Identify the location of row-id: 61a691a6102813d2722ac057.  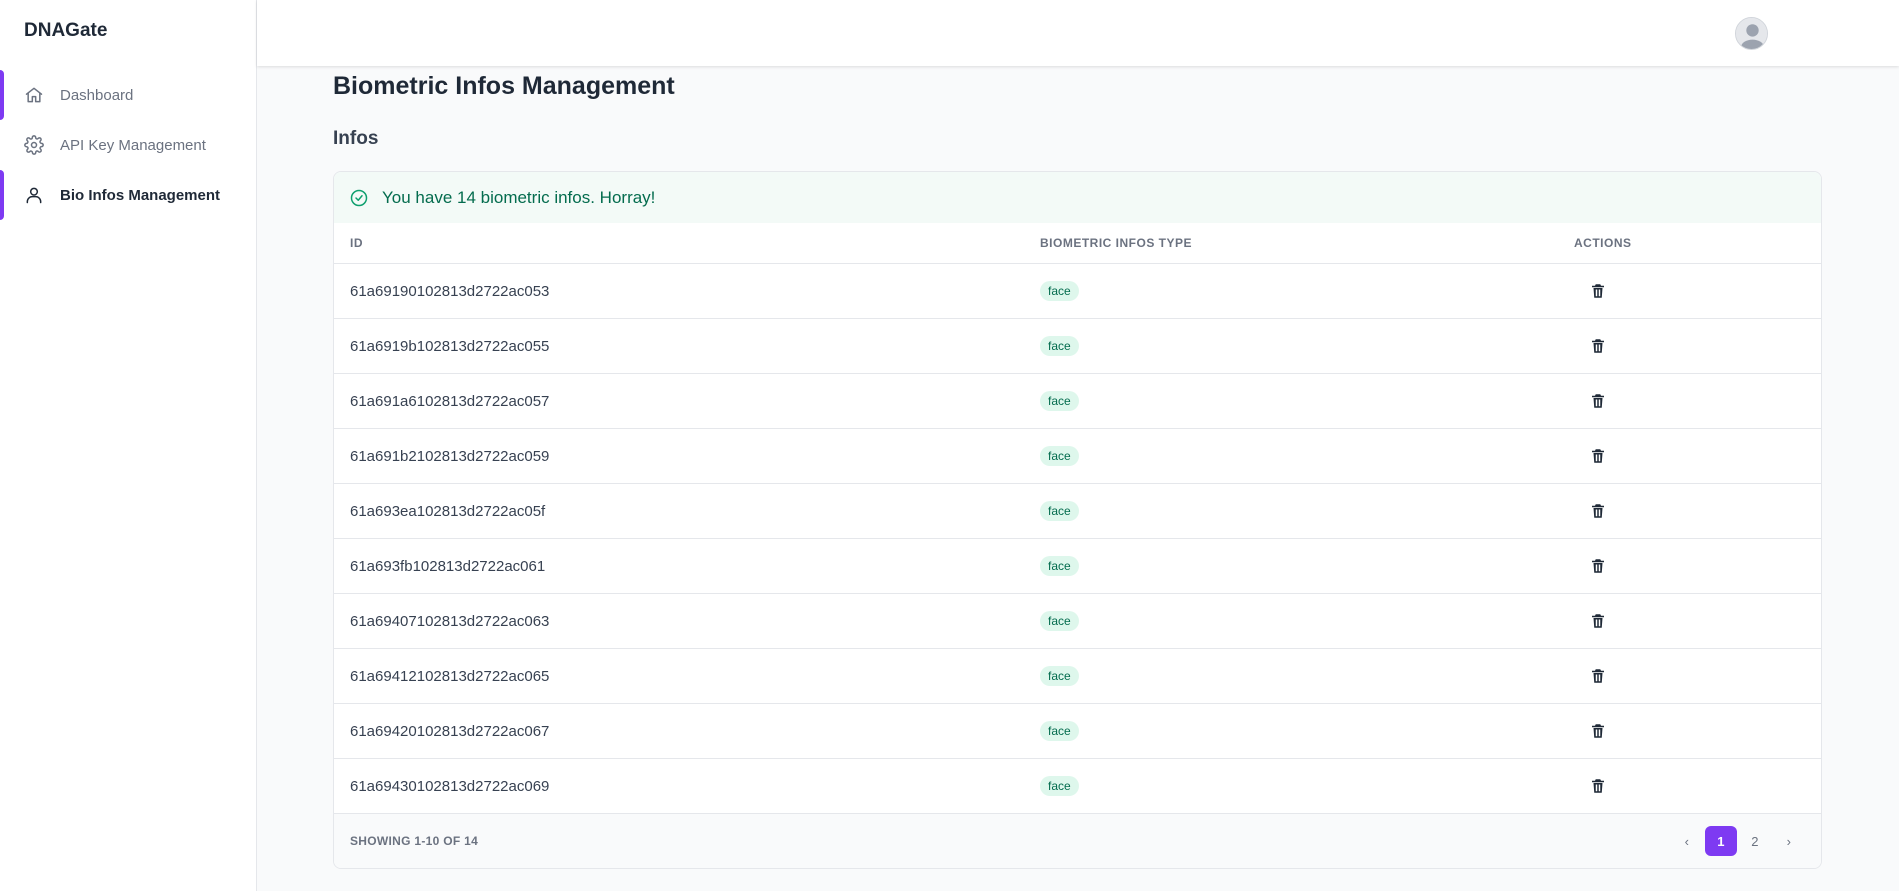
(450, 401).